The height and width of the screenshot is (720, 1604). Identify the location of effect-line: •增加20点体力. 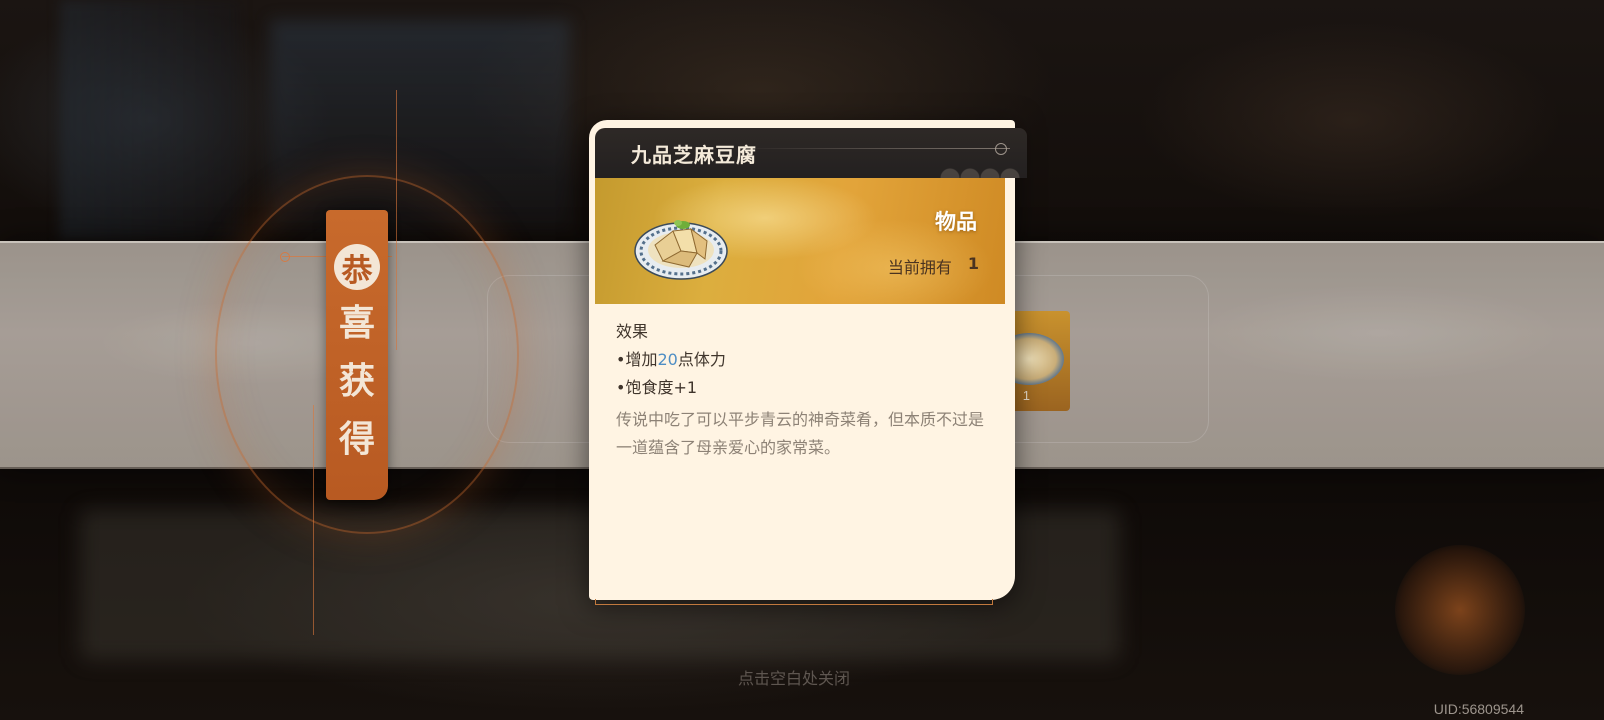
(806, 360).